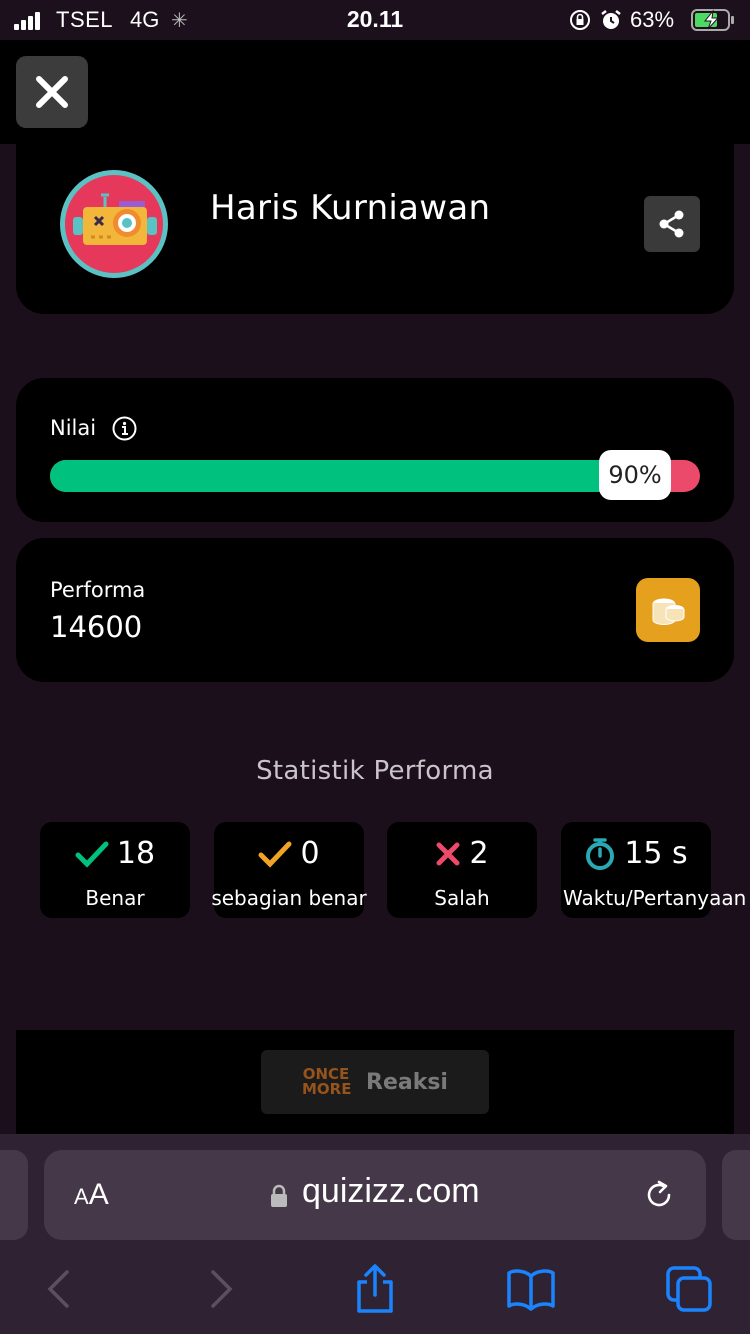 The image size is (750, 1334). Describe the element at coordinates (59, 1289) in the screenshot. I see `back-icon` at that location.